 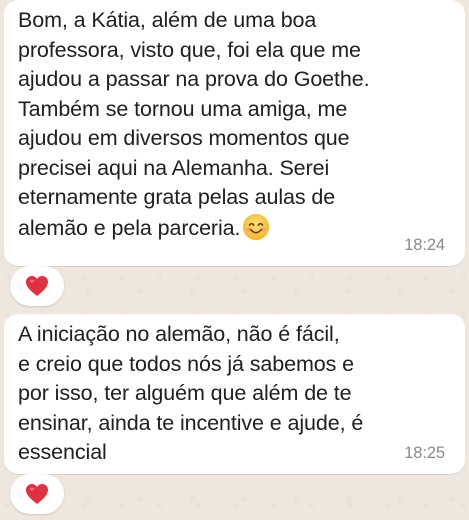 What do you see at coordinates (424, 244) in the screenshot?
I see `message-timestamp: 18:24` at bounding box center [424, 244].